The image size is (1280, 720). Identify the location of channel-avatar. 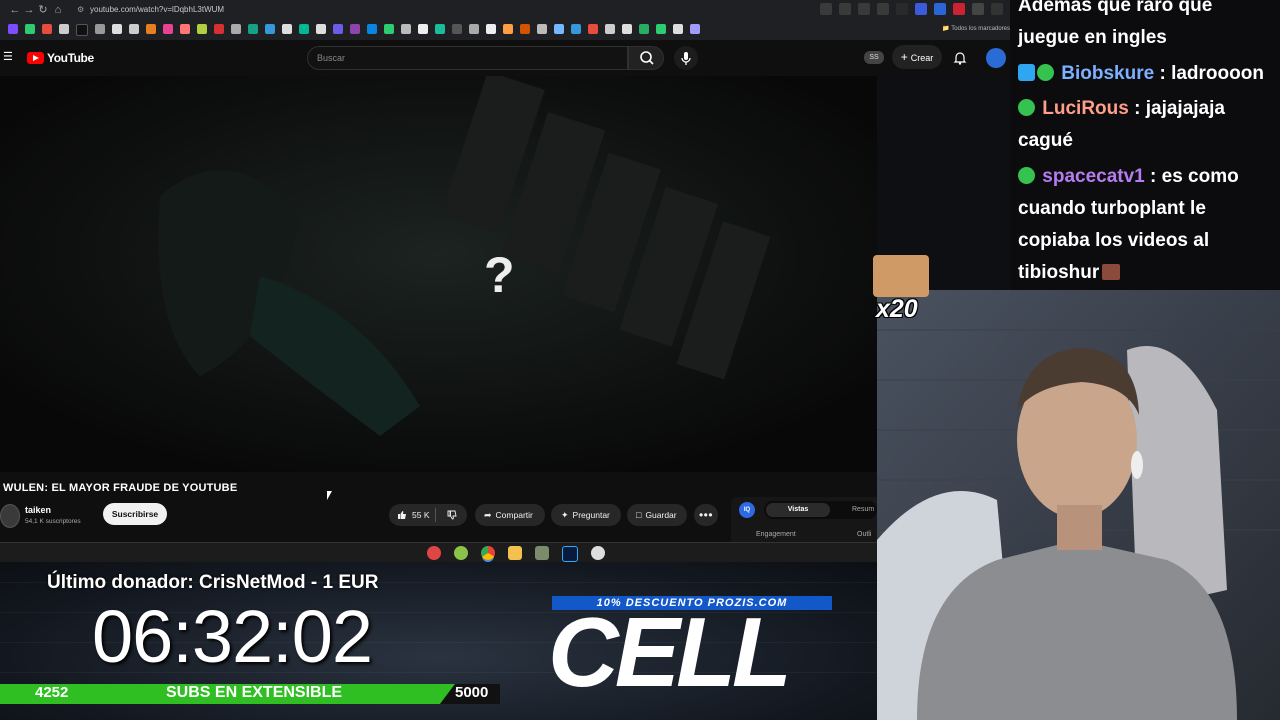
(10, 516).